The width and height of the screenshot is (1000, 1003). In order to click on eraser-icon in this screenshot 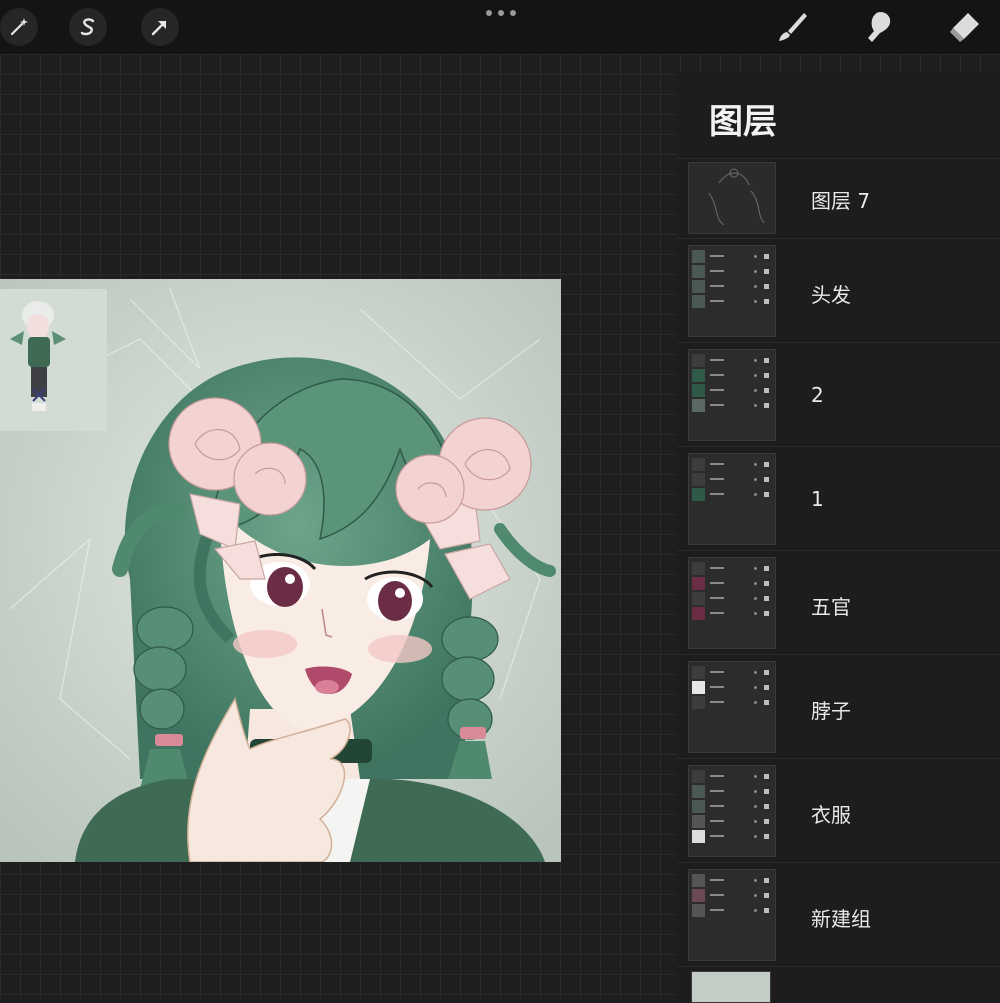, I will do `click(964, 27)`.